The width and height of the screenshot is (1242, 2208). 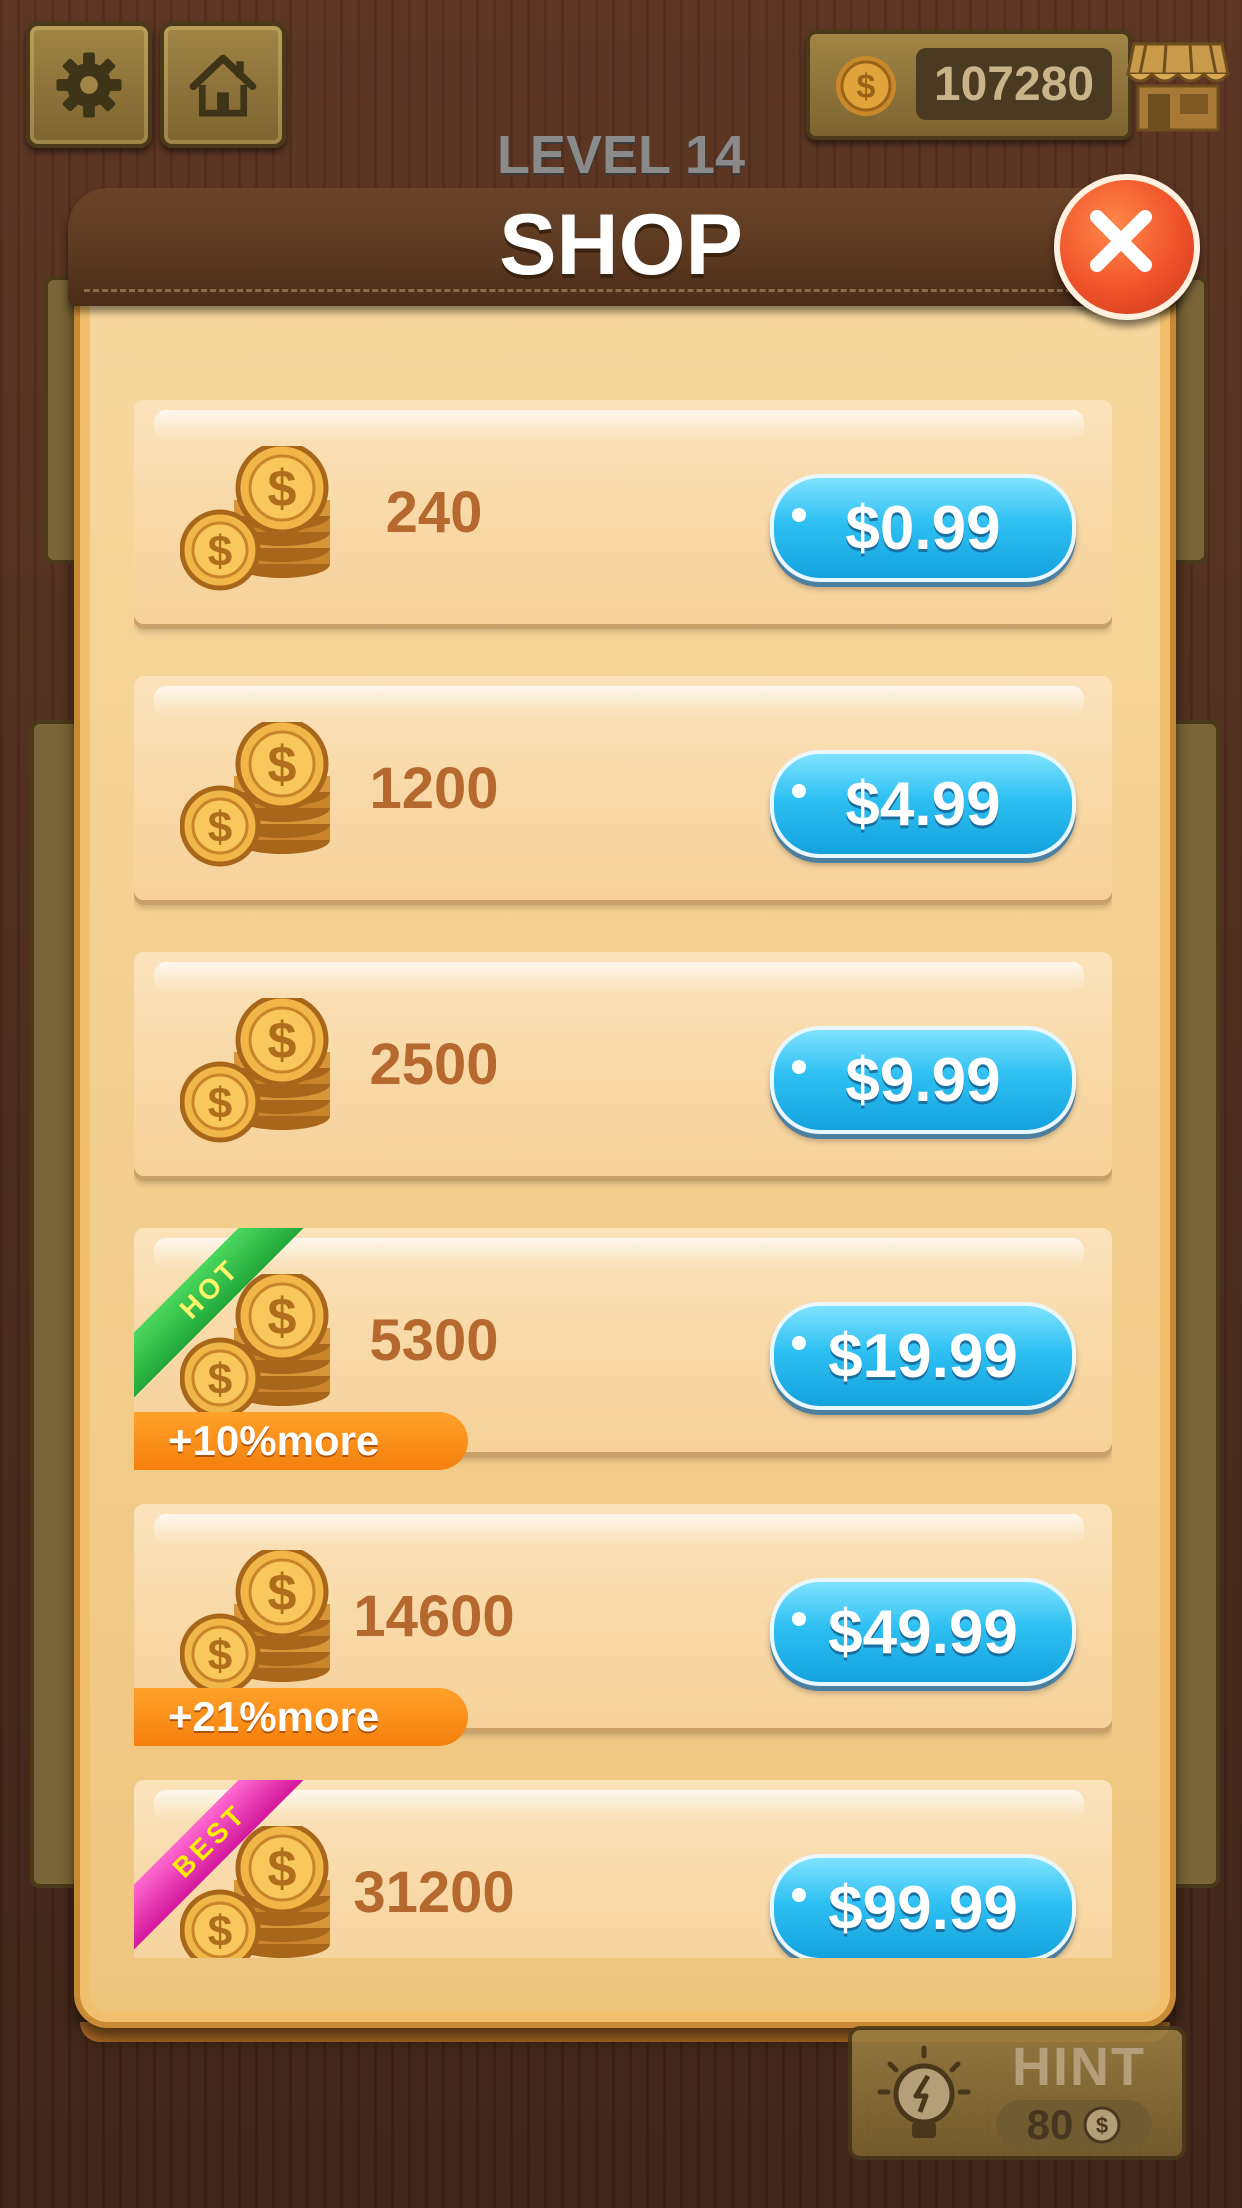 I want to click on coin-amount: 31200, so click(x=434, y=1892).